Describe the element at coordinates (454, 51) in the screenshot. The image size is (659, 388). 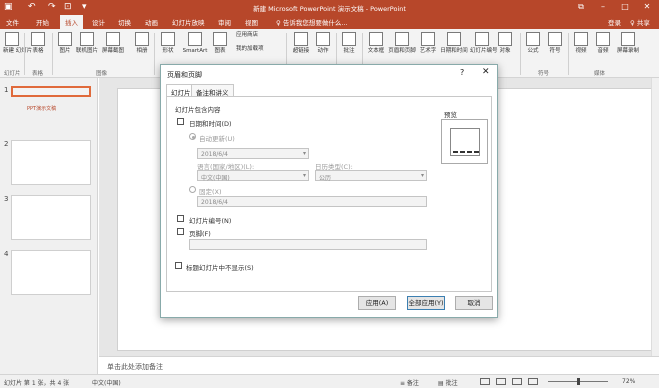
I see `date-time-label: 日期和时间` at that location.